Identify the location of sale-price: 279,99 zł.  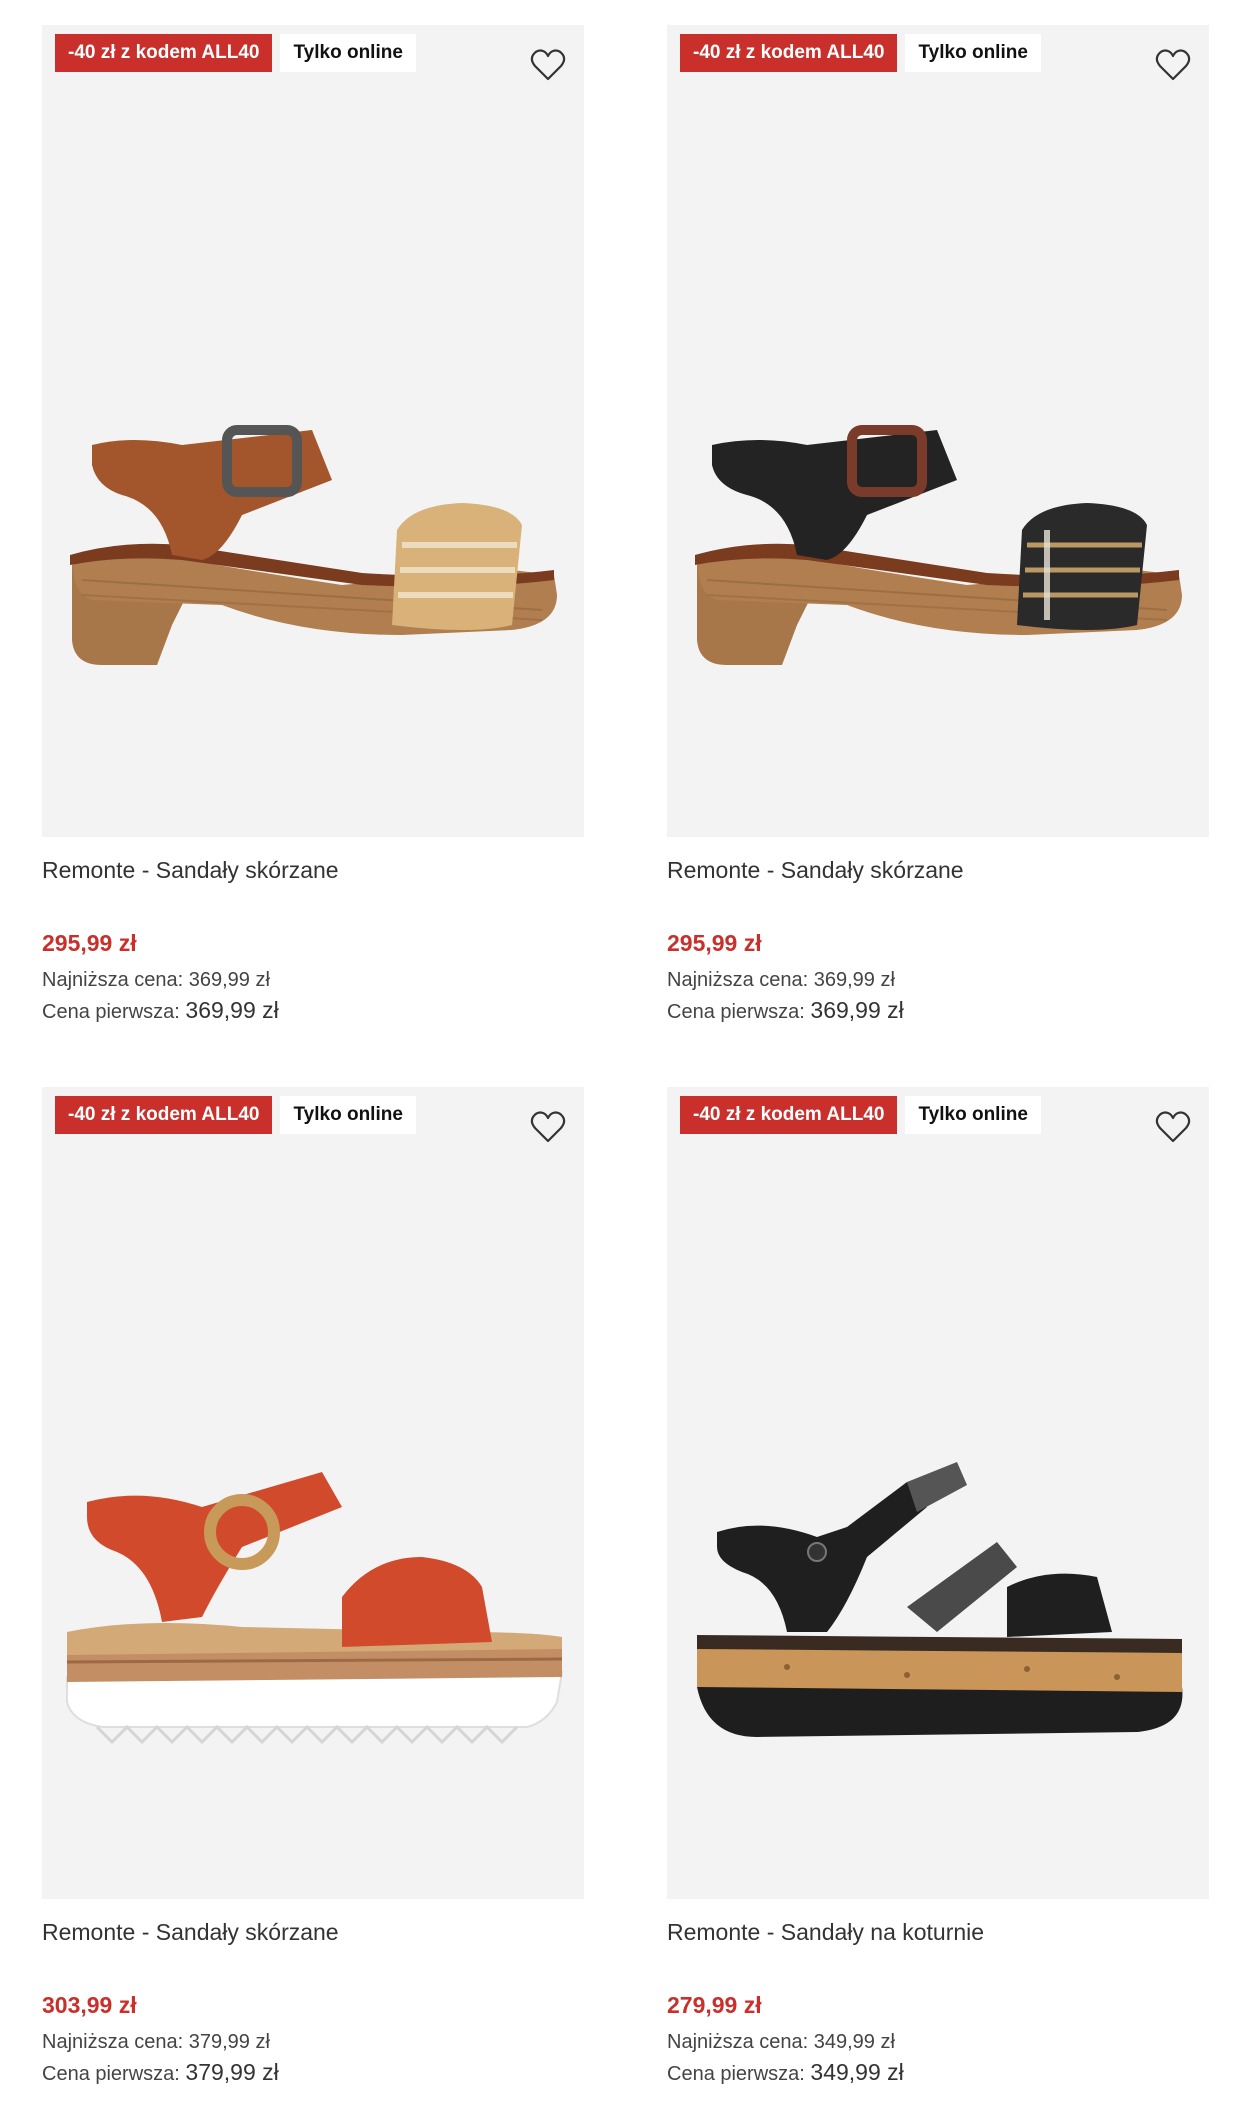
(714, 2005).